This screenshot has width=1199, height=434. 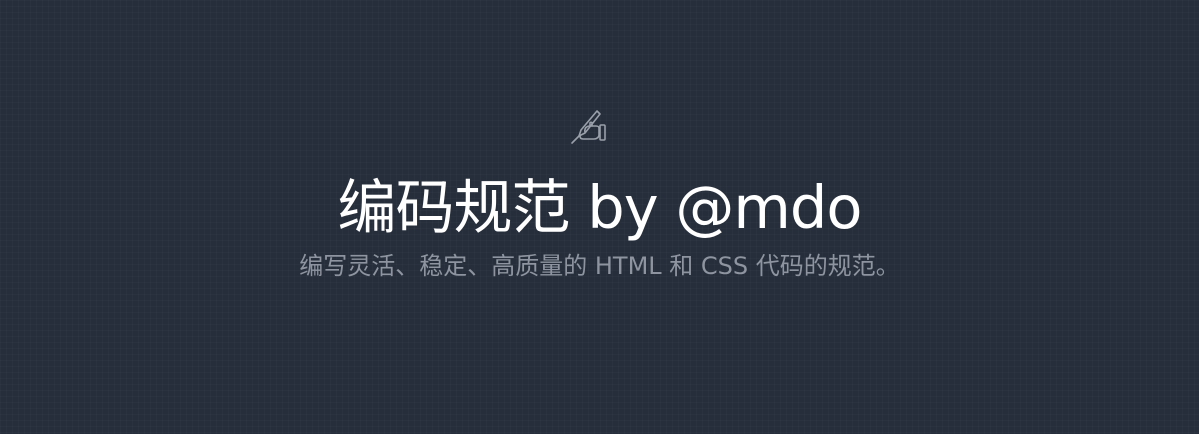 I want to click on page-title: 编码规范 by @mdo, so click(x=600, y=207).